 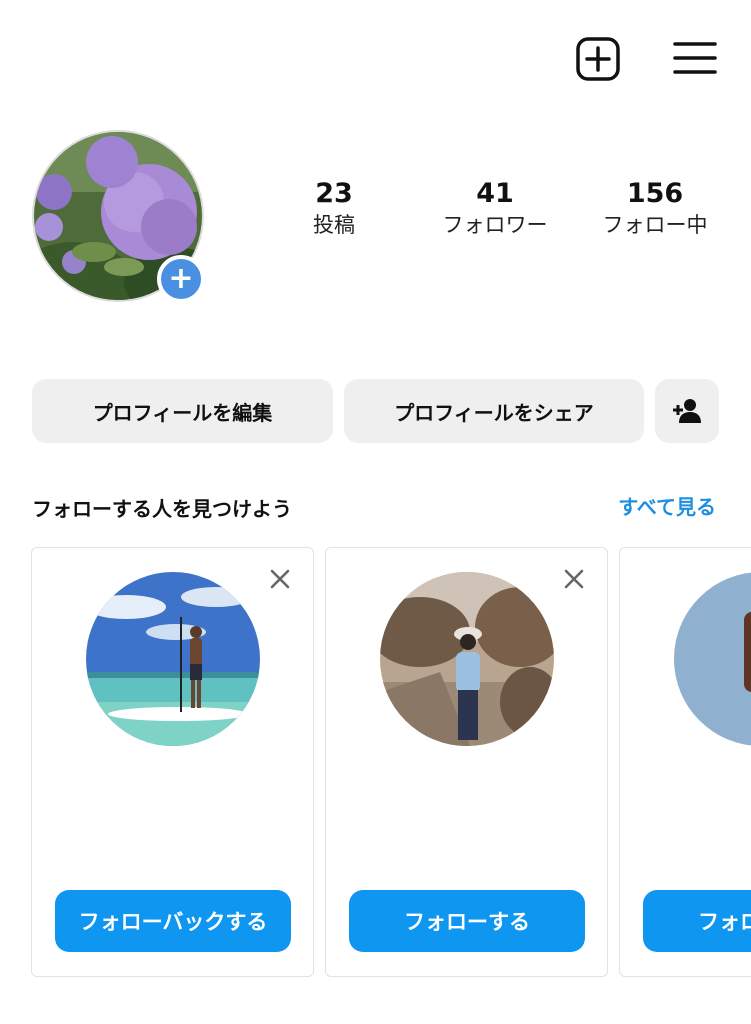 I want to click on autumn-walk-photo, so click(x=467, y=659).